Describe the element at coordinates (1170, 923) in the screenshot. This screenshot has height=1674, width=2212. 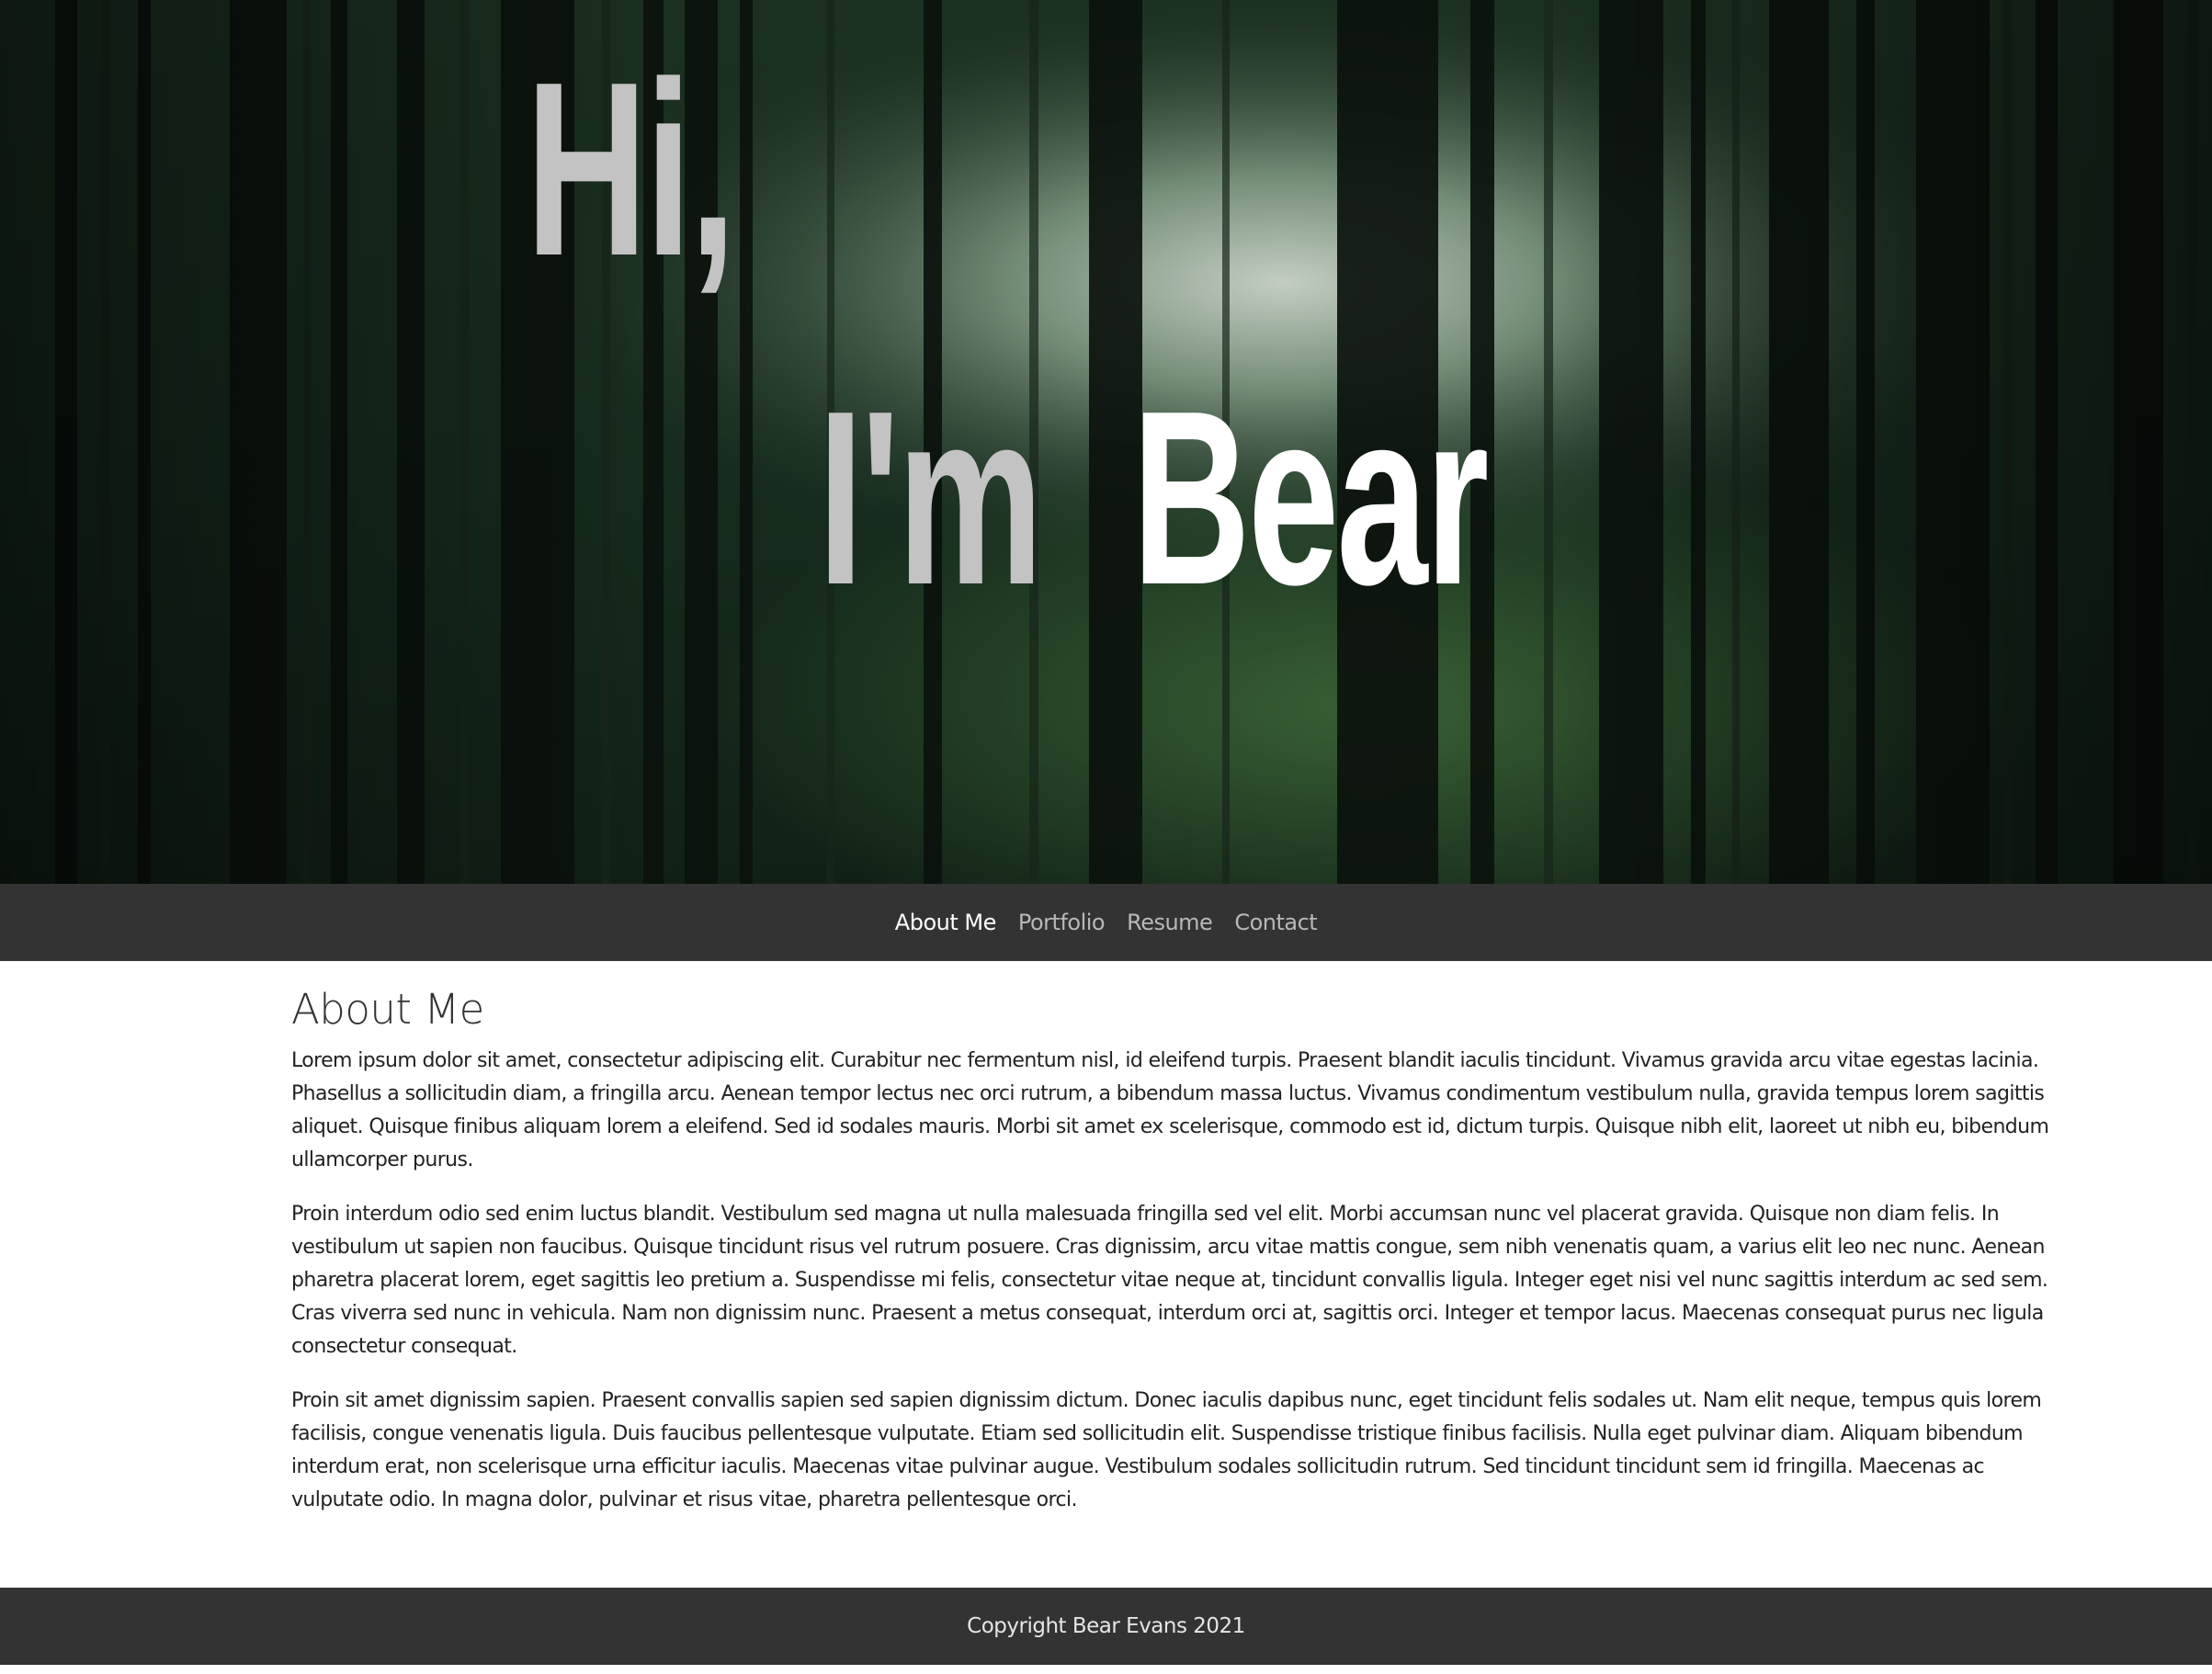
I see `nav-link-resume: Resume` at that location.